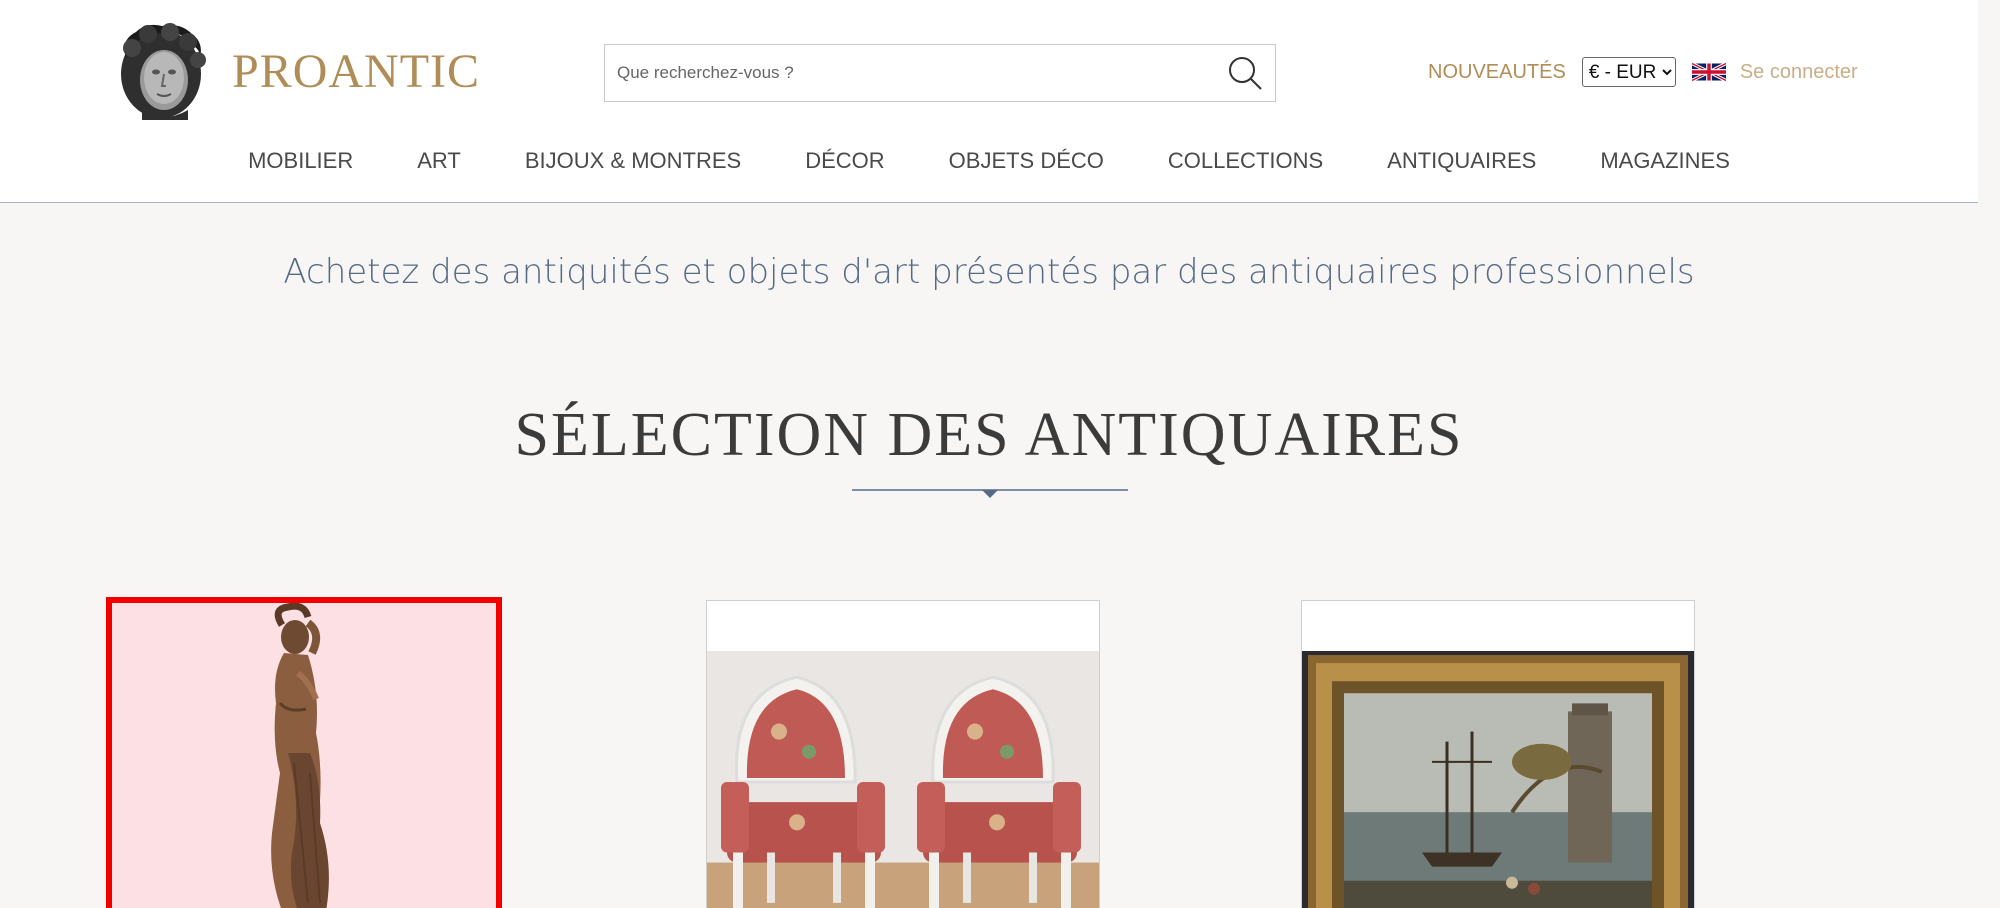  I want to click on nav-item-bijoux-montres: BIJOUX & MONTRES, so click(633, 161).